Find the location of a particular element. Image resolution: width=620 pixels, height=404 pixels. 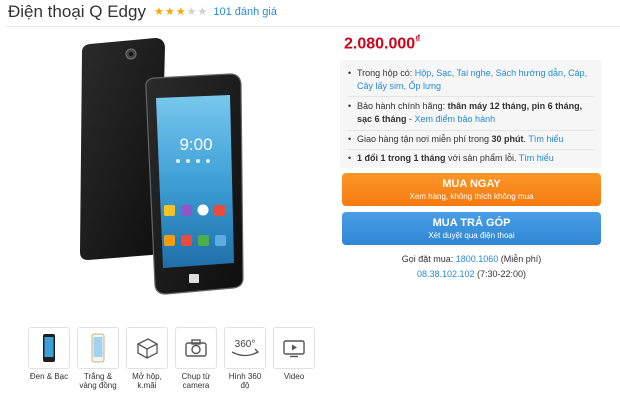

home-button is located at coordinates (194, 278).